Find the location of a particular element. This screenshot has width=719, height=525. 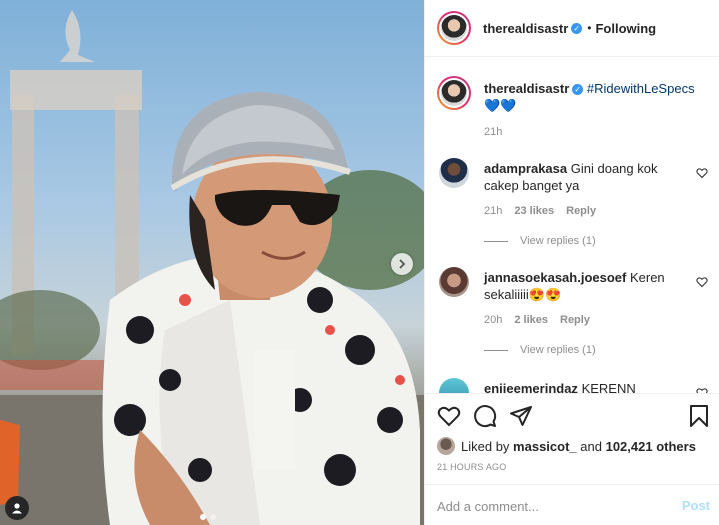

caption-hashtag: #RidewithLeSpecs is located at coordinates (641, 88).